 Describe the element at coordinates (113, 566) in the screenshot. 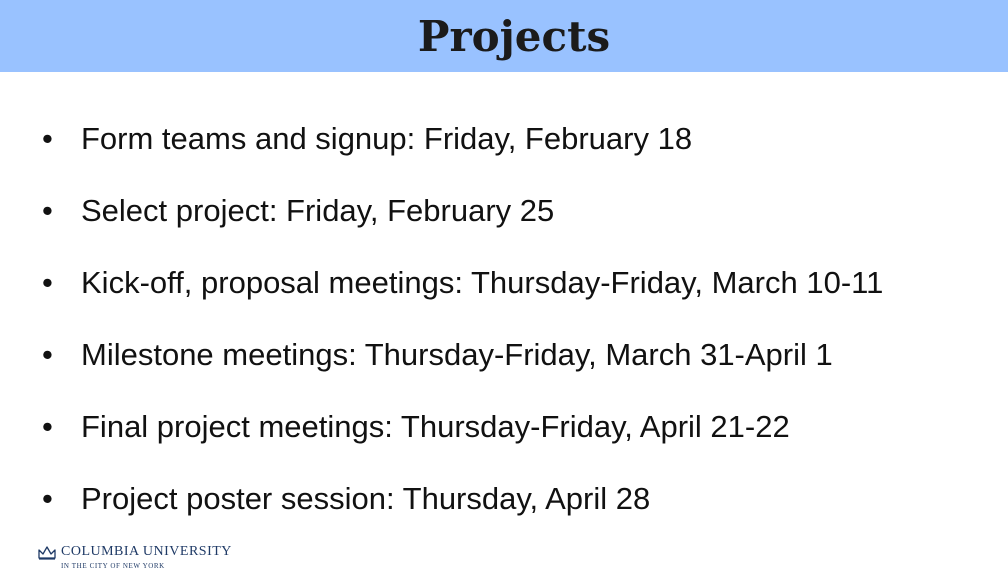

I see `logo-subtitle: IN THE CITY OF NEW YORK` at that location.